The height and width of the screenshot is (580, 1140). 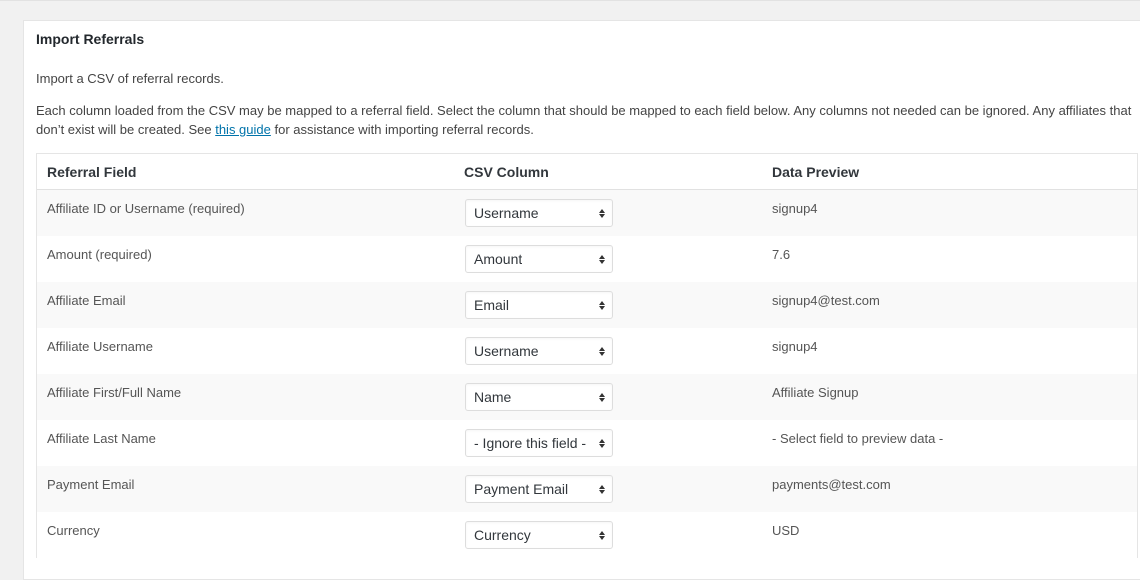 I want to click on csv-column-cell: Name, so click(x=608, y=392).